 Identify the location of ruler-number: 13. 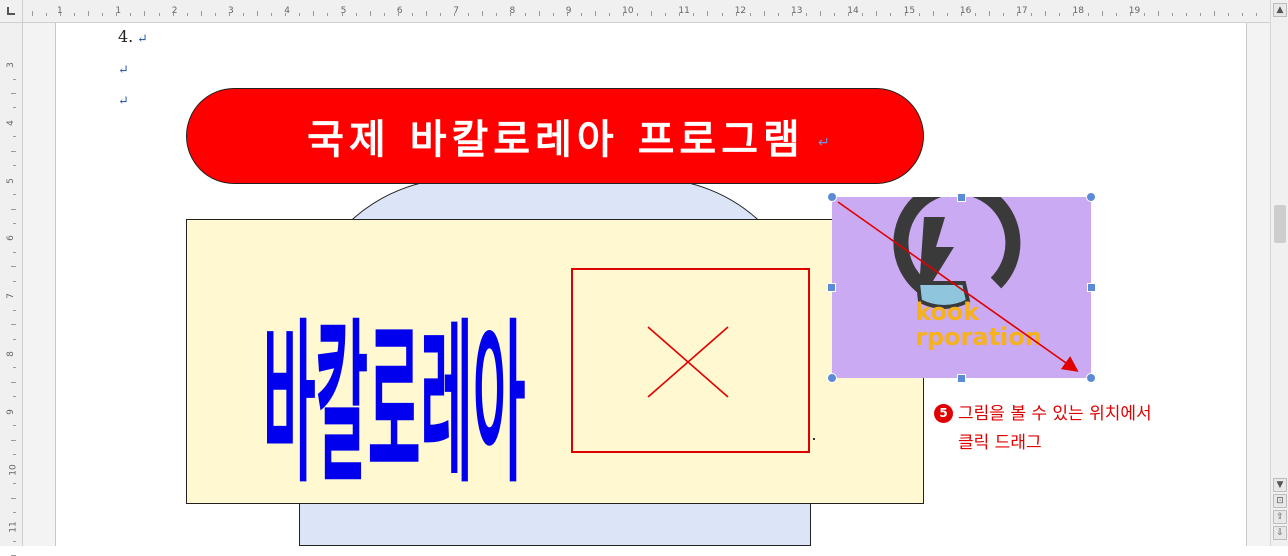
(797, 11).